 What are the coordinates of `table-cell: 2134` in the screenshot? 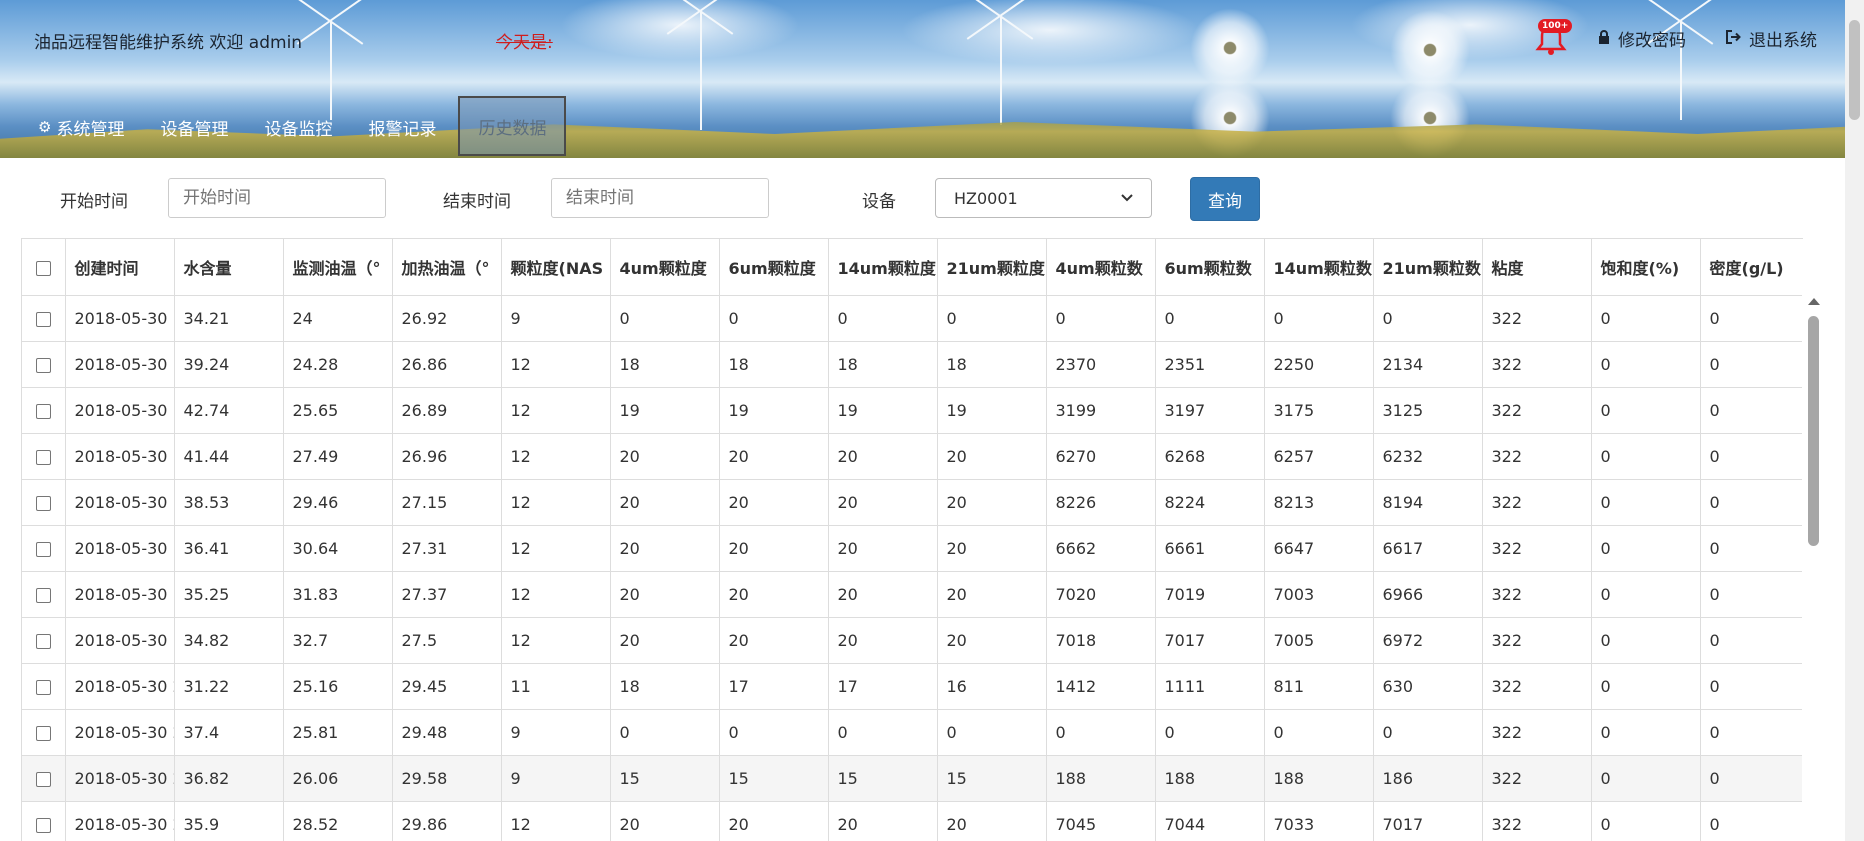 It's located at (1428, 364).